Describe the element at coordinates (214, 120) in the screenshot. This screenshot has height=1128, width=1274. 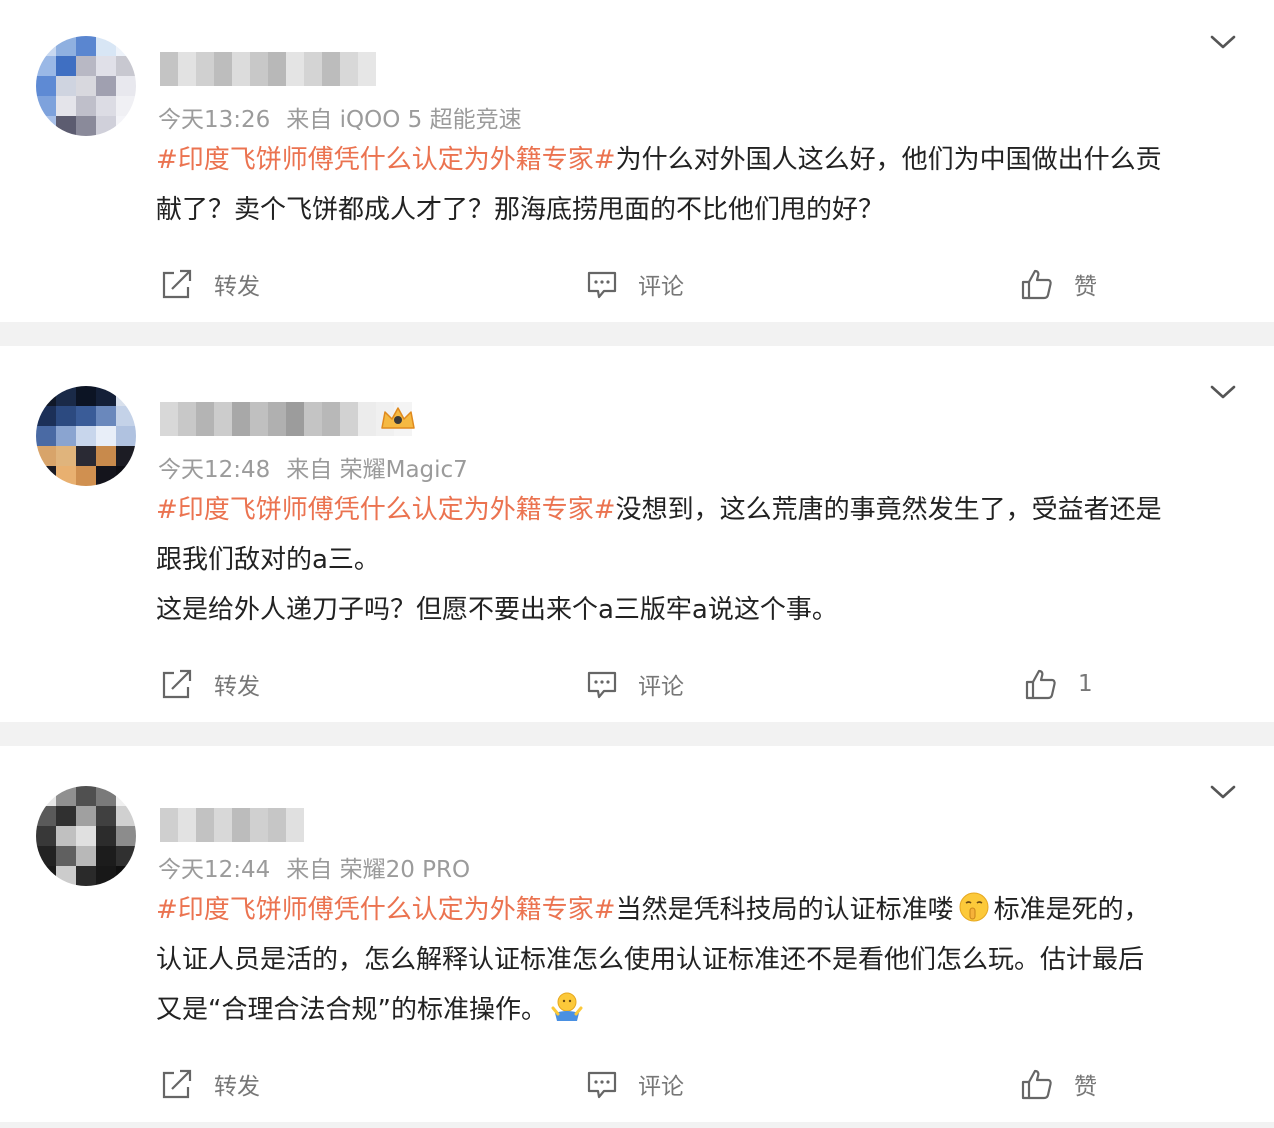
I see `post-time: 今天13:26` at that location.